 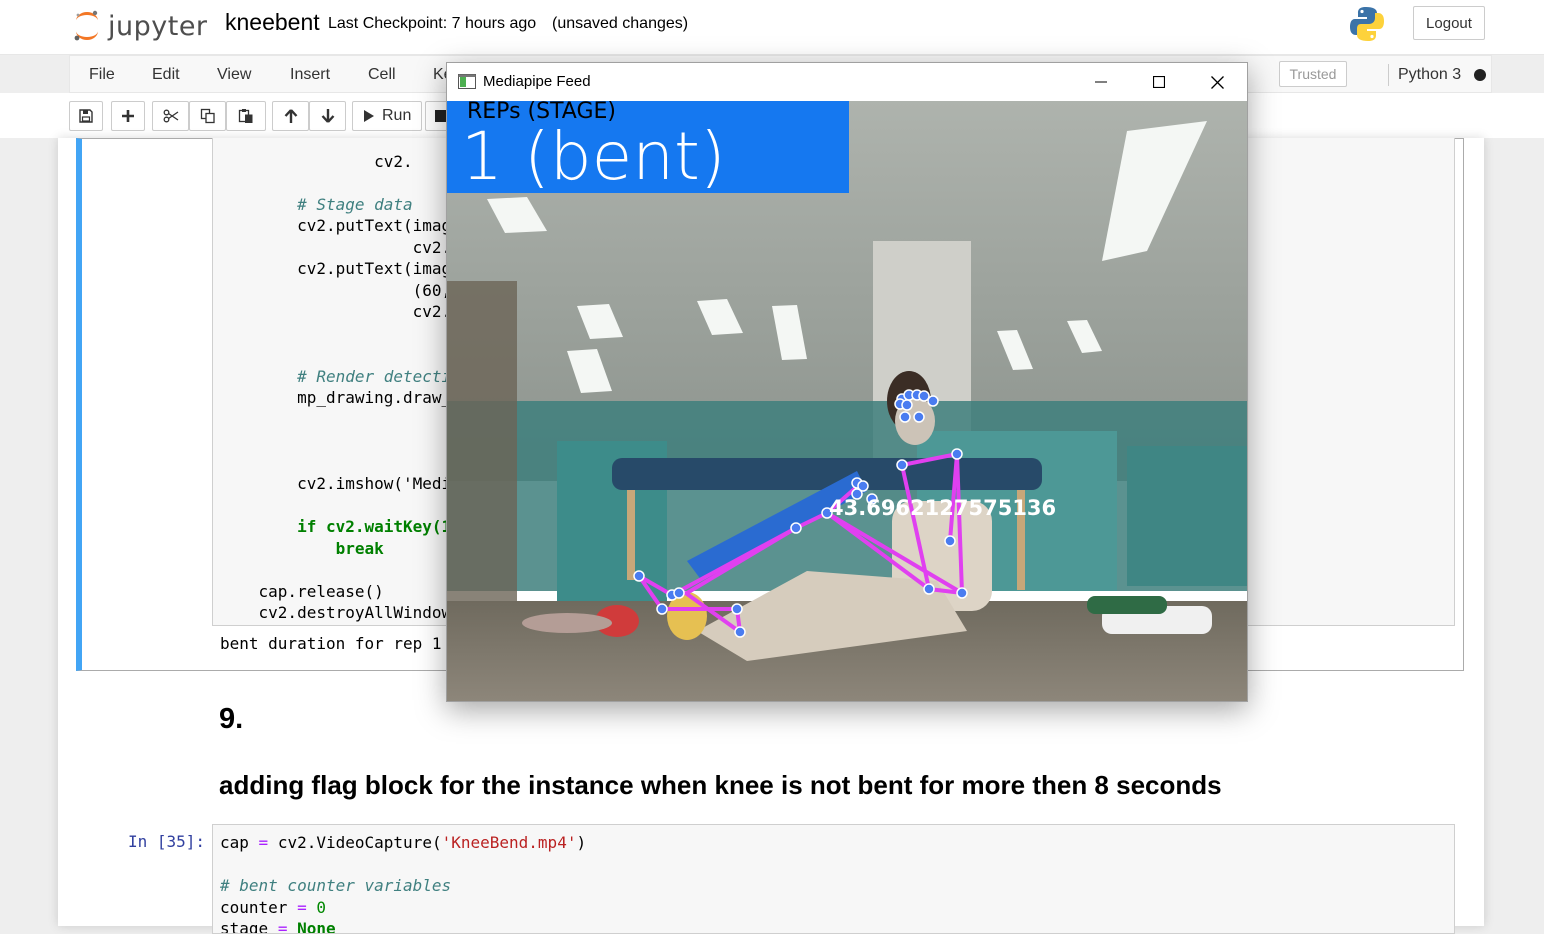 I want to click on markdown-heading-number: 9., so click(x=231, y=719).